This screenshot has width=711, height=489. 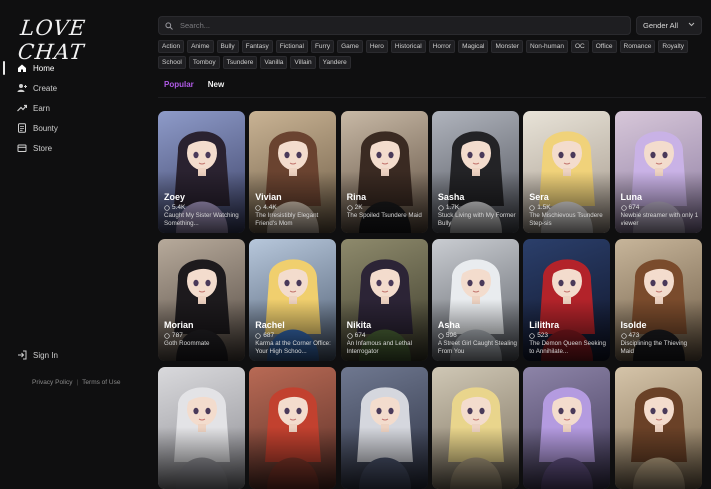 What do you see at coordinates (631, 197) in the screenshot?
I see `character-name: Luna` at bounding box center [631, 197].